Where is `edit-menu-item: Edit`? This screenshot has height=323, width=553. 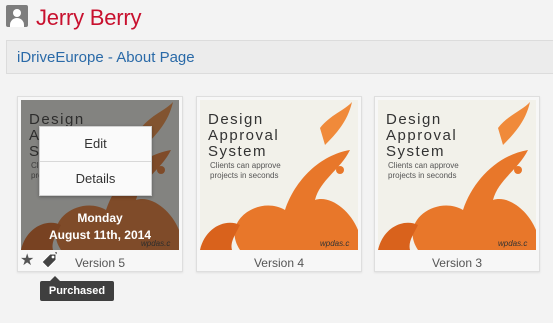 edit-menu-item: Edit is located at coordinates (95, 144).